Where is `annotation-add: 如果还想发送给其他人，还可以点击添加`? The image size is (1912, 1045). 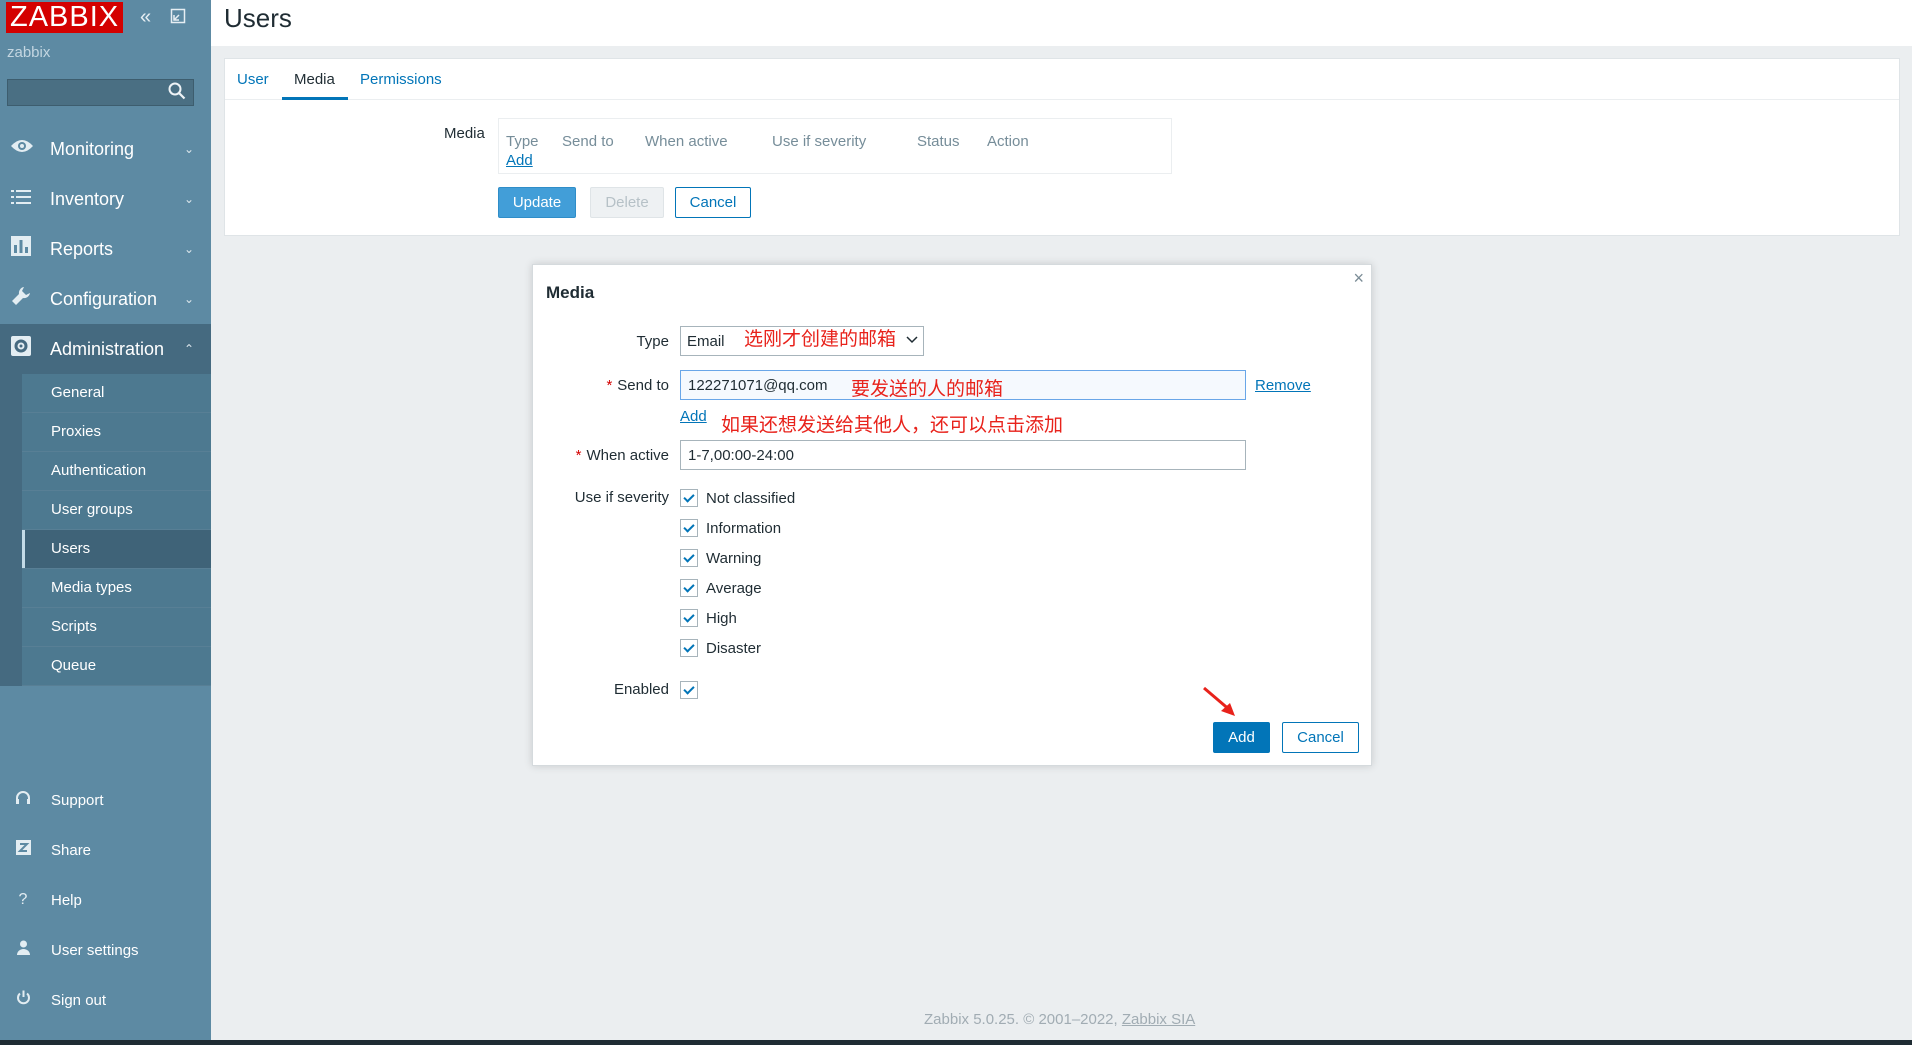
annotation-add: 如果还想发送给其他人，还可以点击添加 is located at coordinates (892, 425).